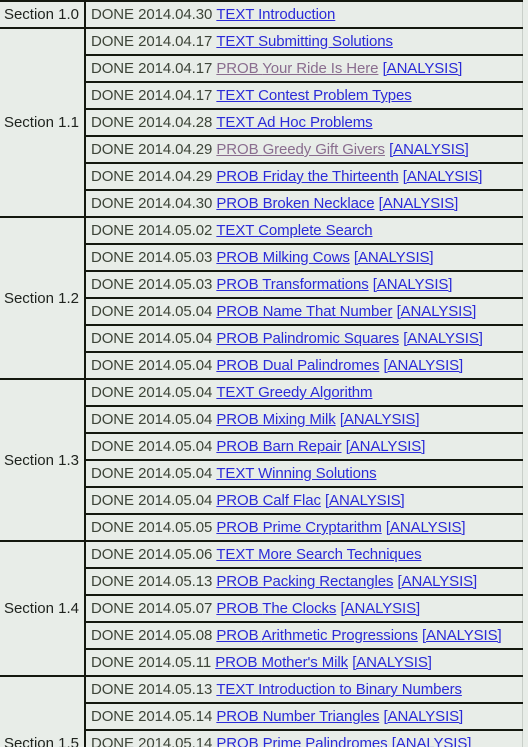 This screenshot has width=528, height=747. I want to click on entry-date: 2014.05.14, so click(175, 716).